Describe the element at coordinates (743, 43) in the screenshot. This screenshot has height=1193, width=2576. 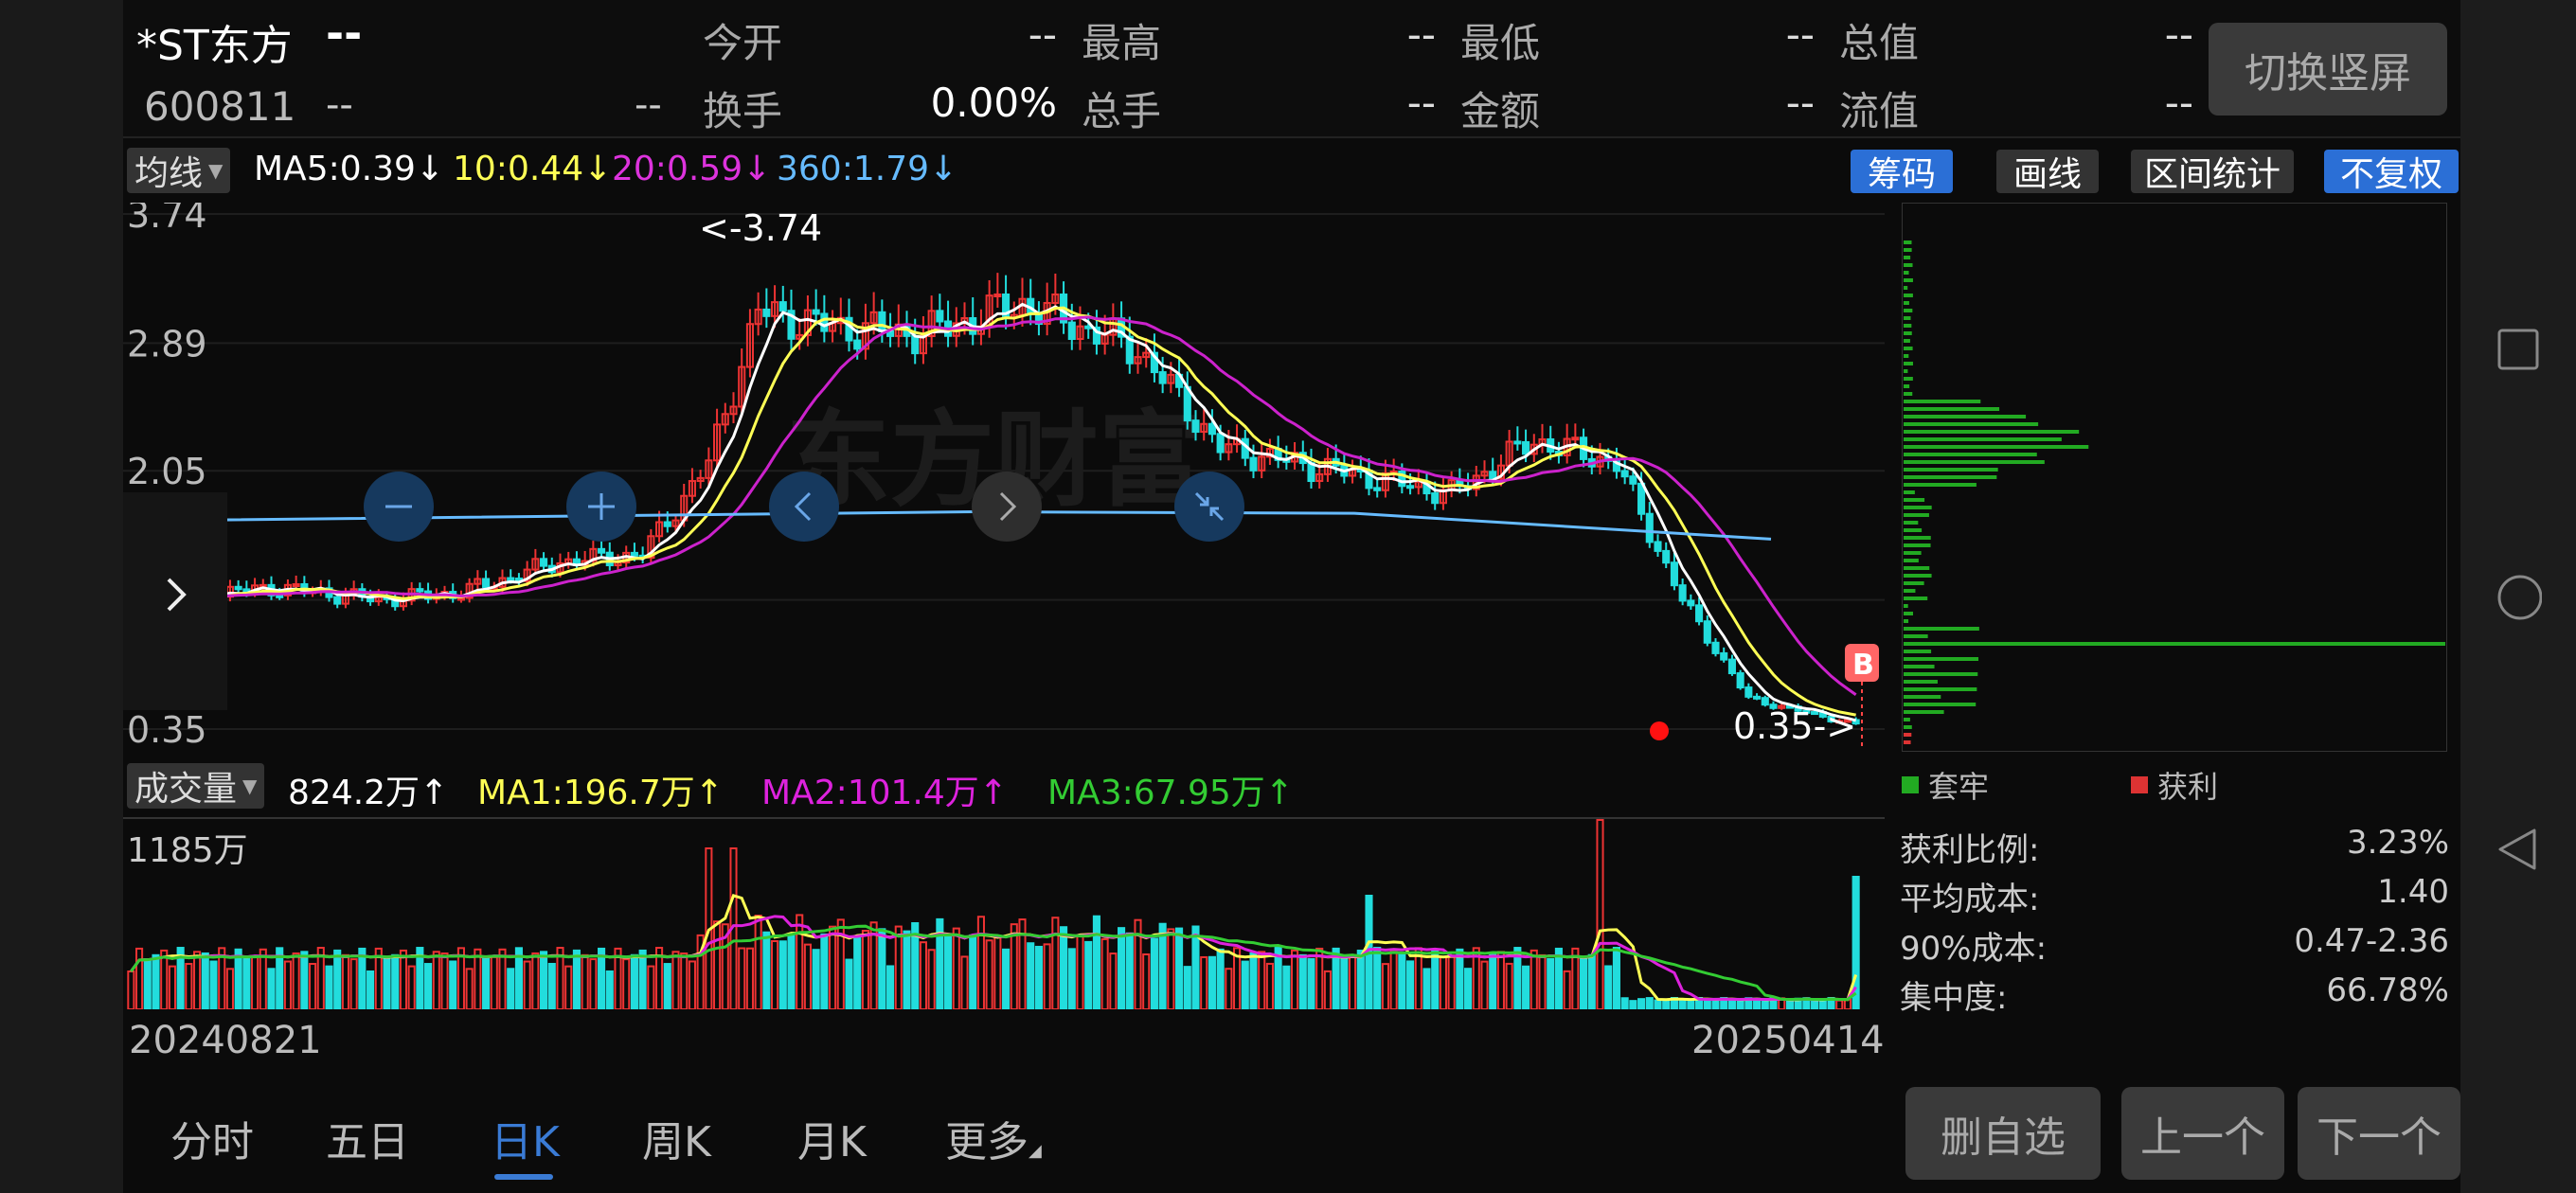
I see `quote-label-open: 今开` at that location.